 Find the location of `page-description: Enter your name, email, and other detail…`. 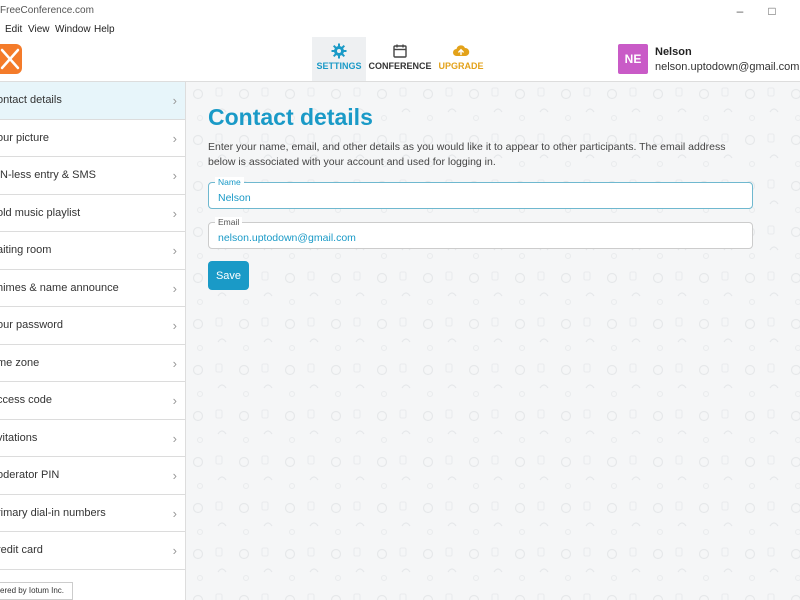

page-description: Enter your name, email, and other detail… is located at coordinates (467, 154).